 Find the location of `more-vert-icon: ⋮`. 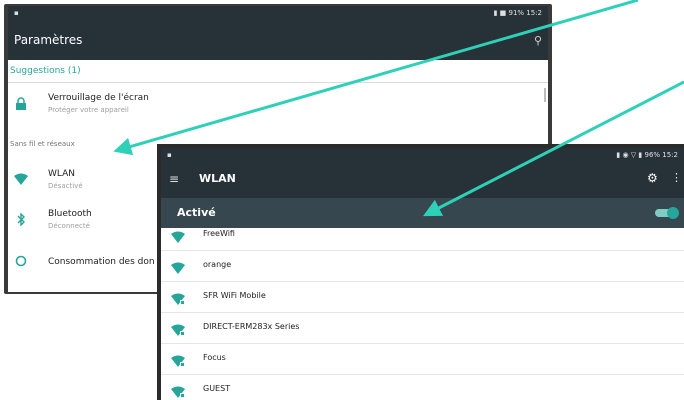

more-vert-icon: ⋮ is located at coordinates (676, 177).